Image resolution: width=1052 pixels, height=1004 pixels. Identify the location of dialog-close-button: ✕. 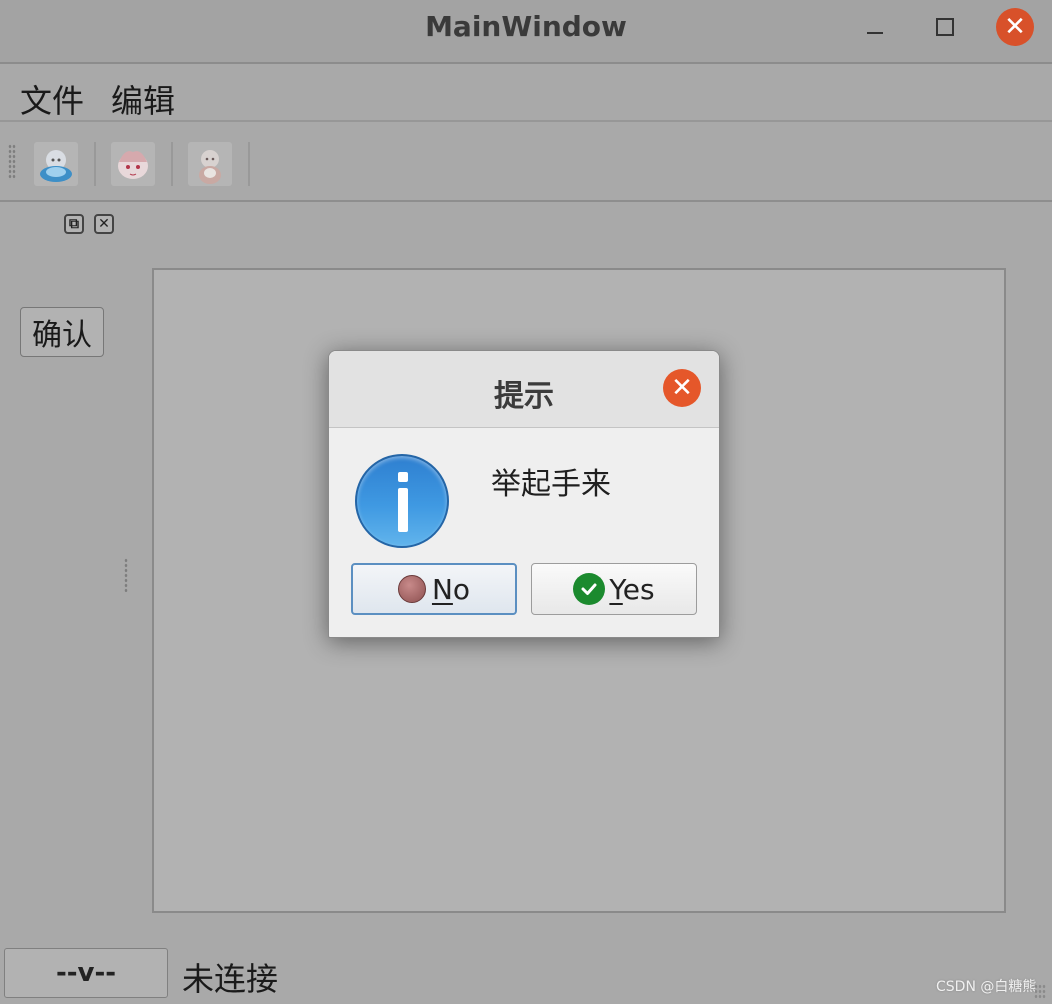
(682, 388).